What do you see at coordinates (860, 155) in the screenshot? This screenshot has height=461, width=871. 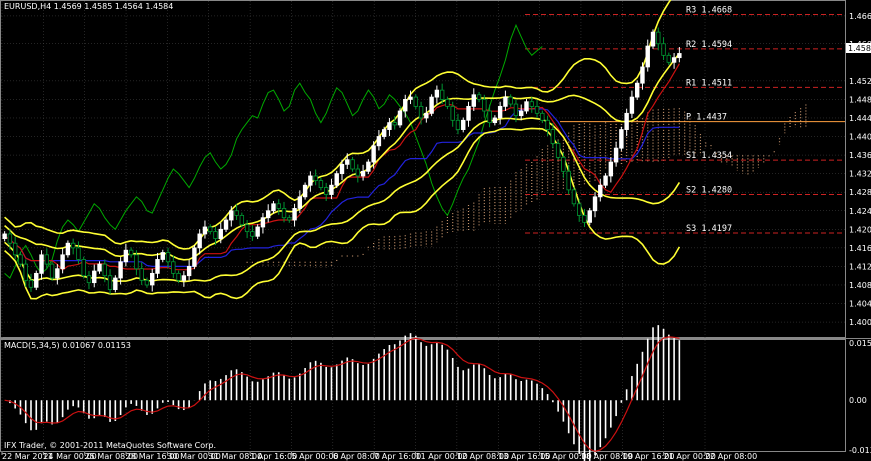 I see `y-tick-label: 1.4365` at bounding box center [860, 155].